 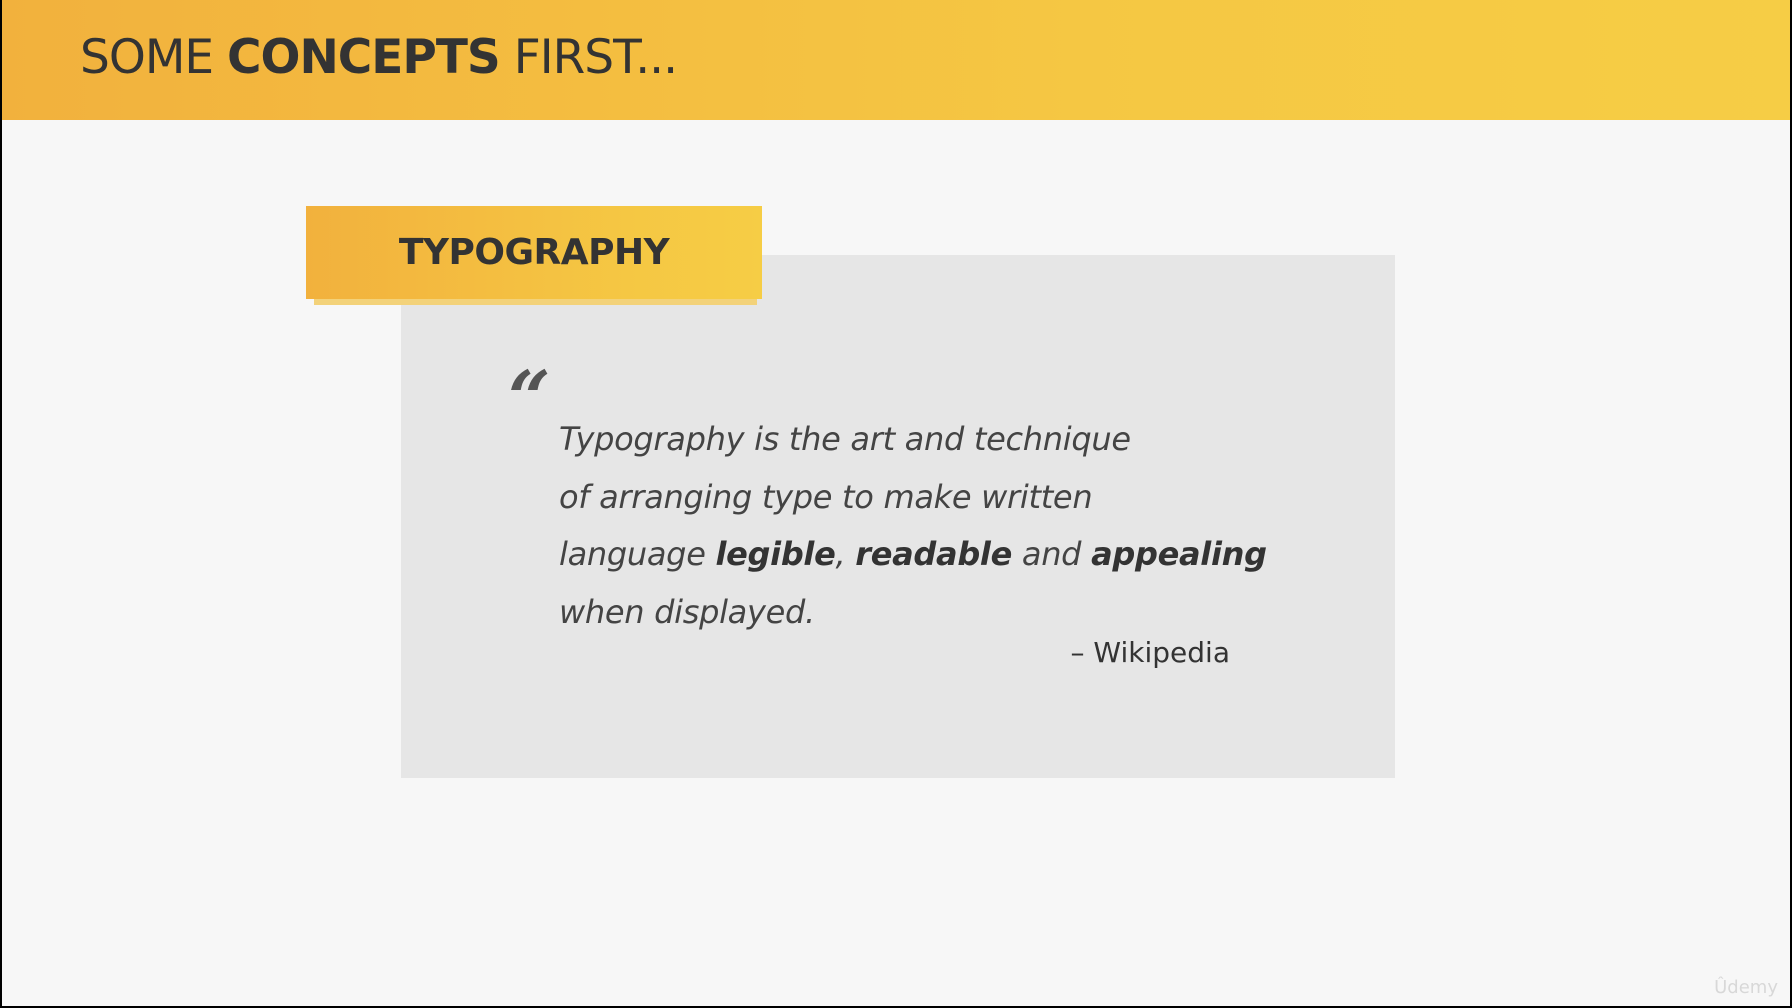 I want to click on quote-word-appealing: appealing, so click(x=1179, y=554).